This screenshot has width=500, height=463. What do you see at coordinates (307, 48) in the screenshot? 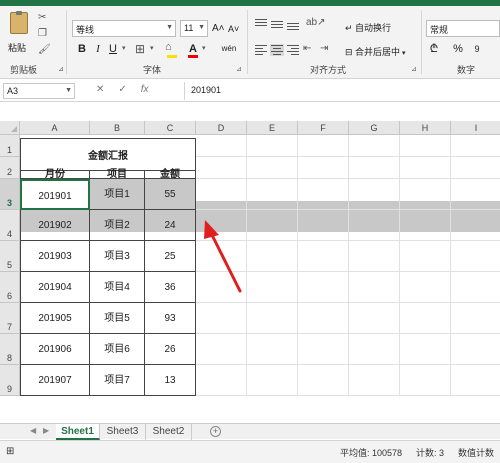
I see `decrease-indent-icon: ⇤` at bounding box center [307, 48].